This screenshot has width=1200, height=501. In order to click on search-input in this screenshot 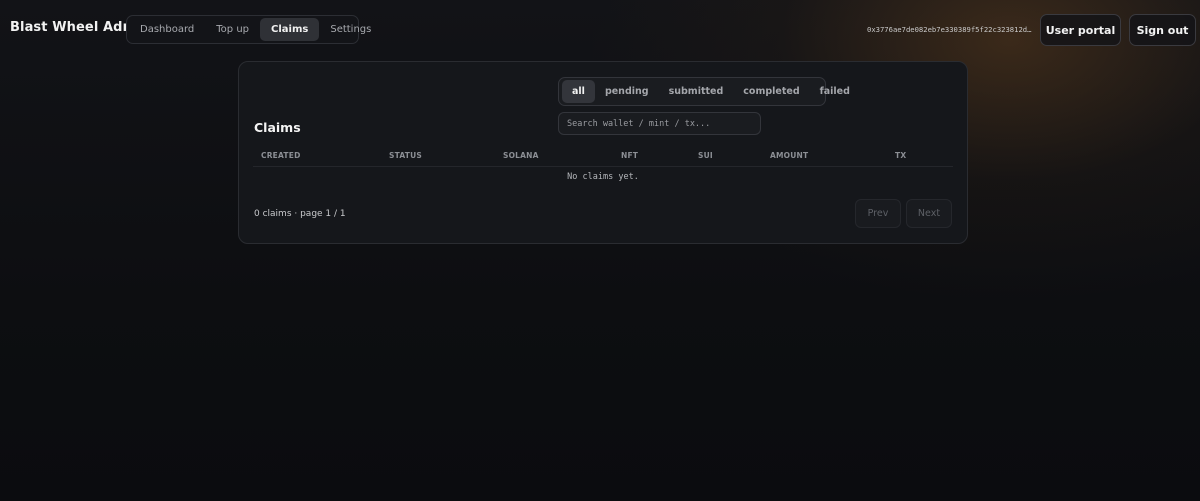, I will do `click(659, 123)`.